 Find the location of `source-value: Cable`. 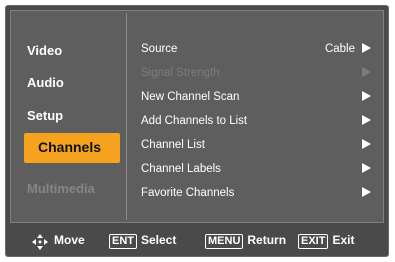

source-value: Cable is located at coordinates (339, 49).